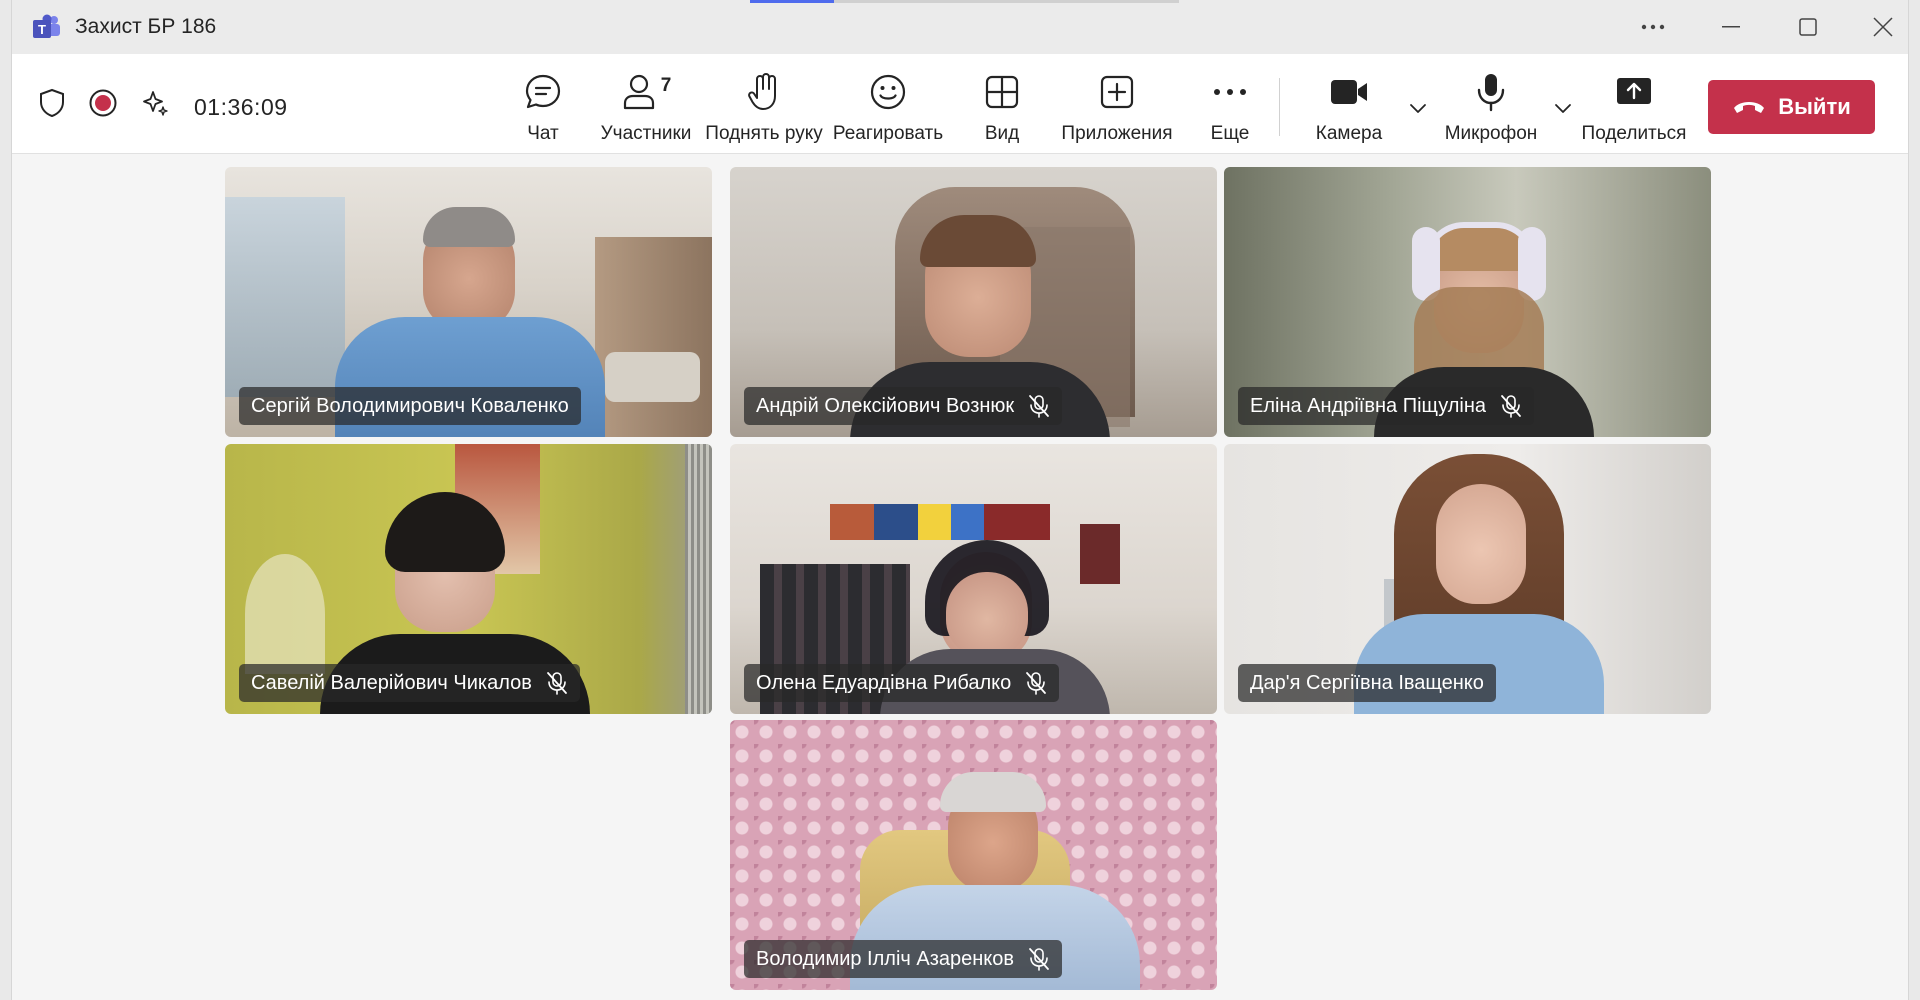 The height and width of the screenshot is (1000, 1920). I want to click on participant-nameplate: Олена Едуардівна Рибалко, so click(902, 683).